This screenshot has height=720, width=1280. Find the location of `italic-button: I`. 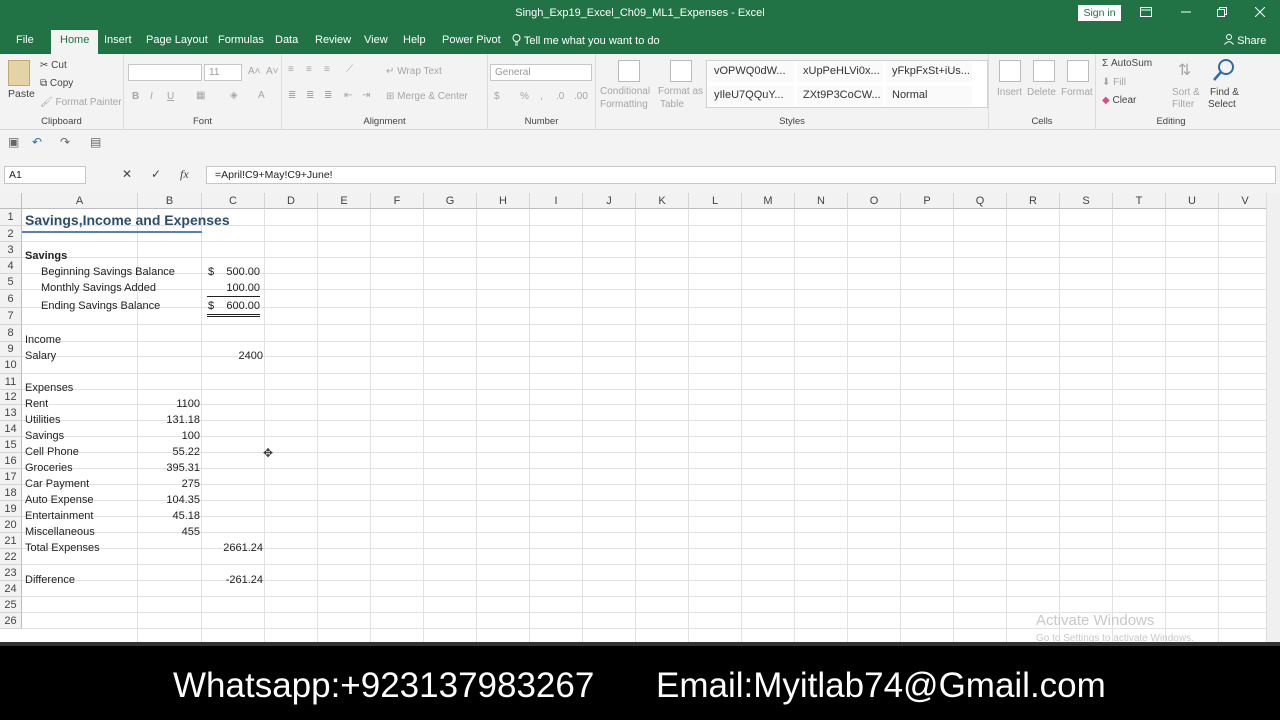

italic-button: I is located at coordinates (151, 96).